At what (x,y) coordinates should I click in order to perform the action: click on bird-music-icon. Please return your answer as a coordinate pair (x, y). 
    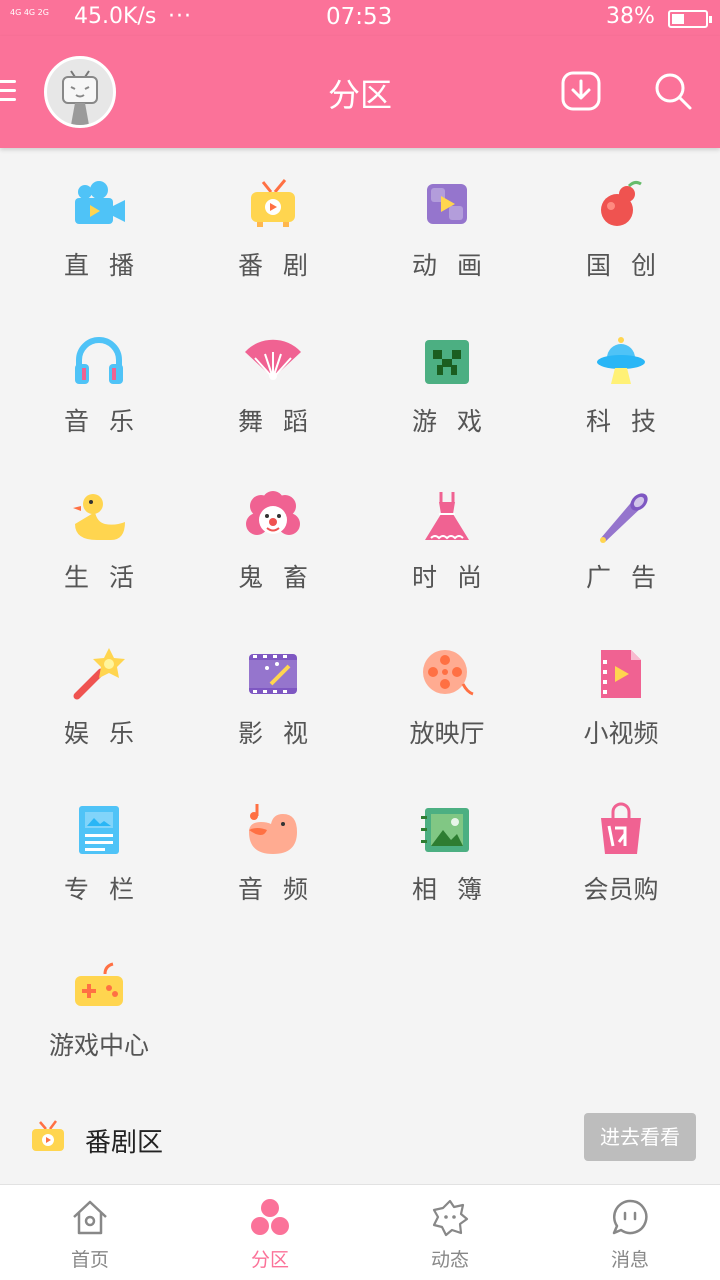
    Looking at the image, I should click on (273, 829).